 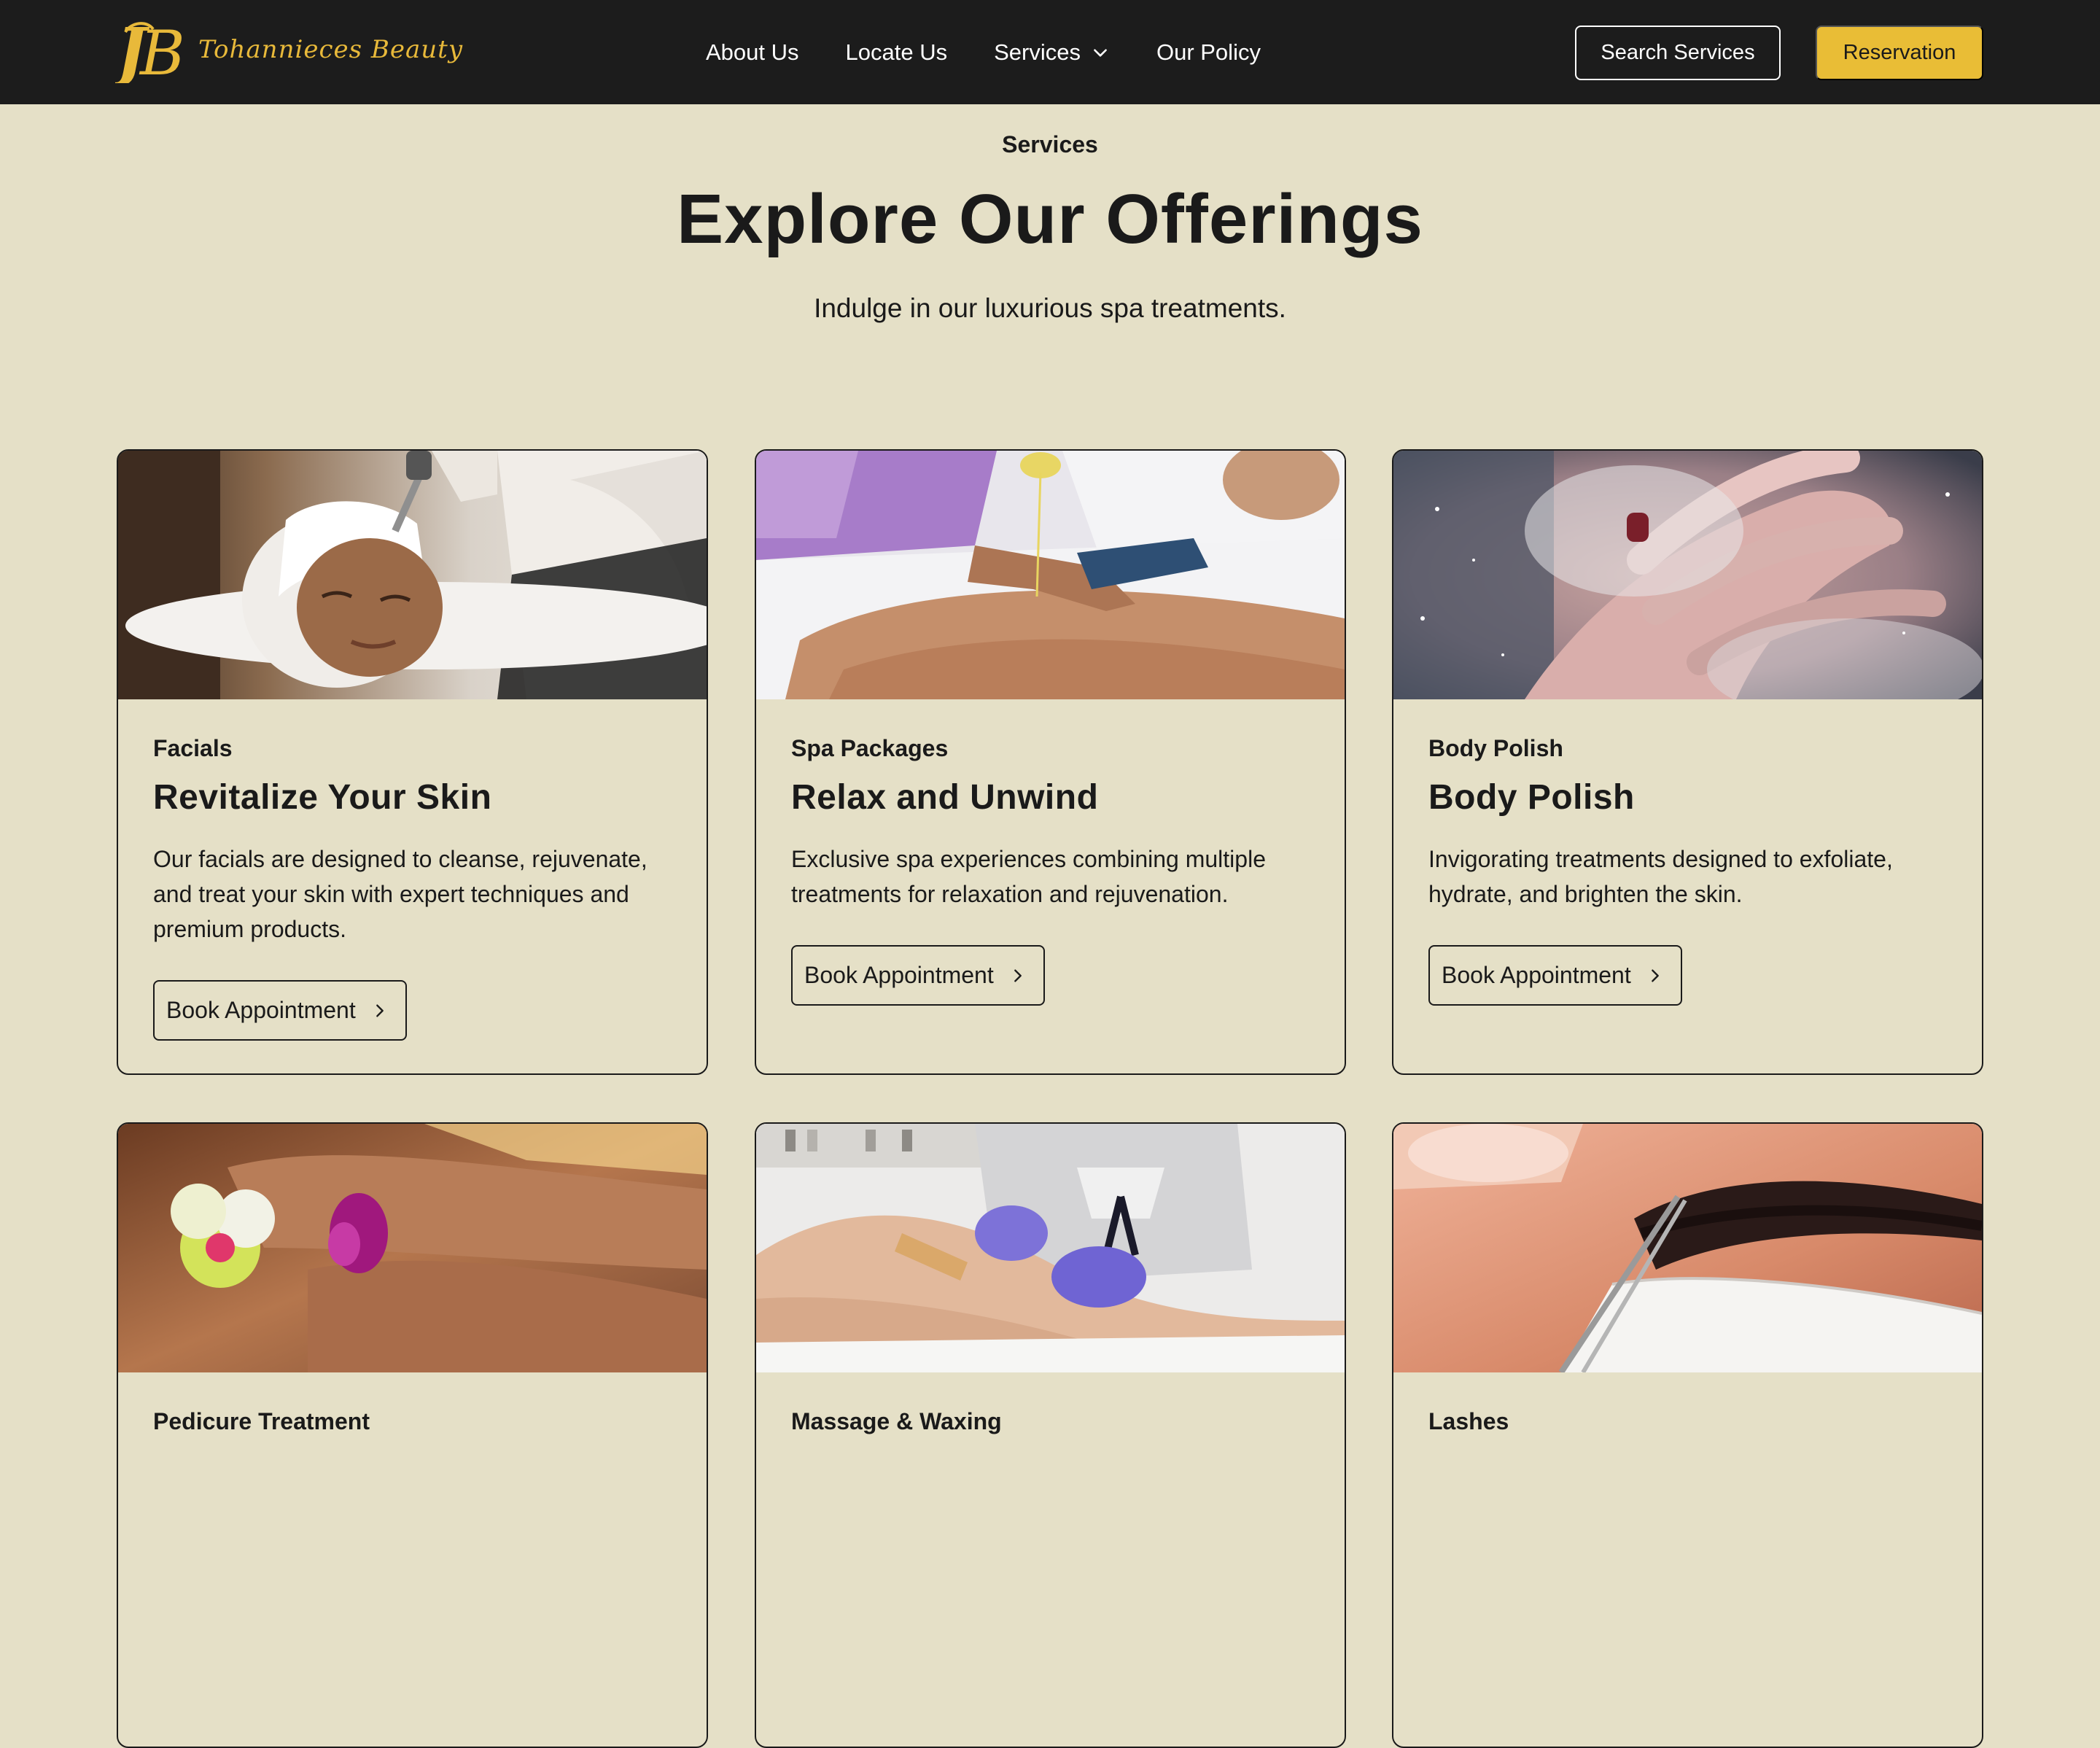 What do you see at coordinates (322, 797) in the screenshot?
I see `card-title: Revitalize Your Skin` at bounding box center [322, 797].